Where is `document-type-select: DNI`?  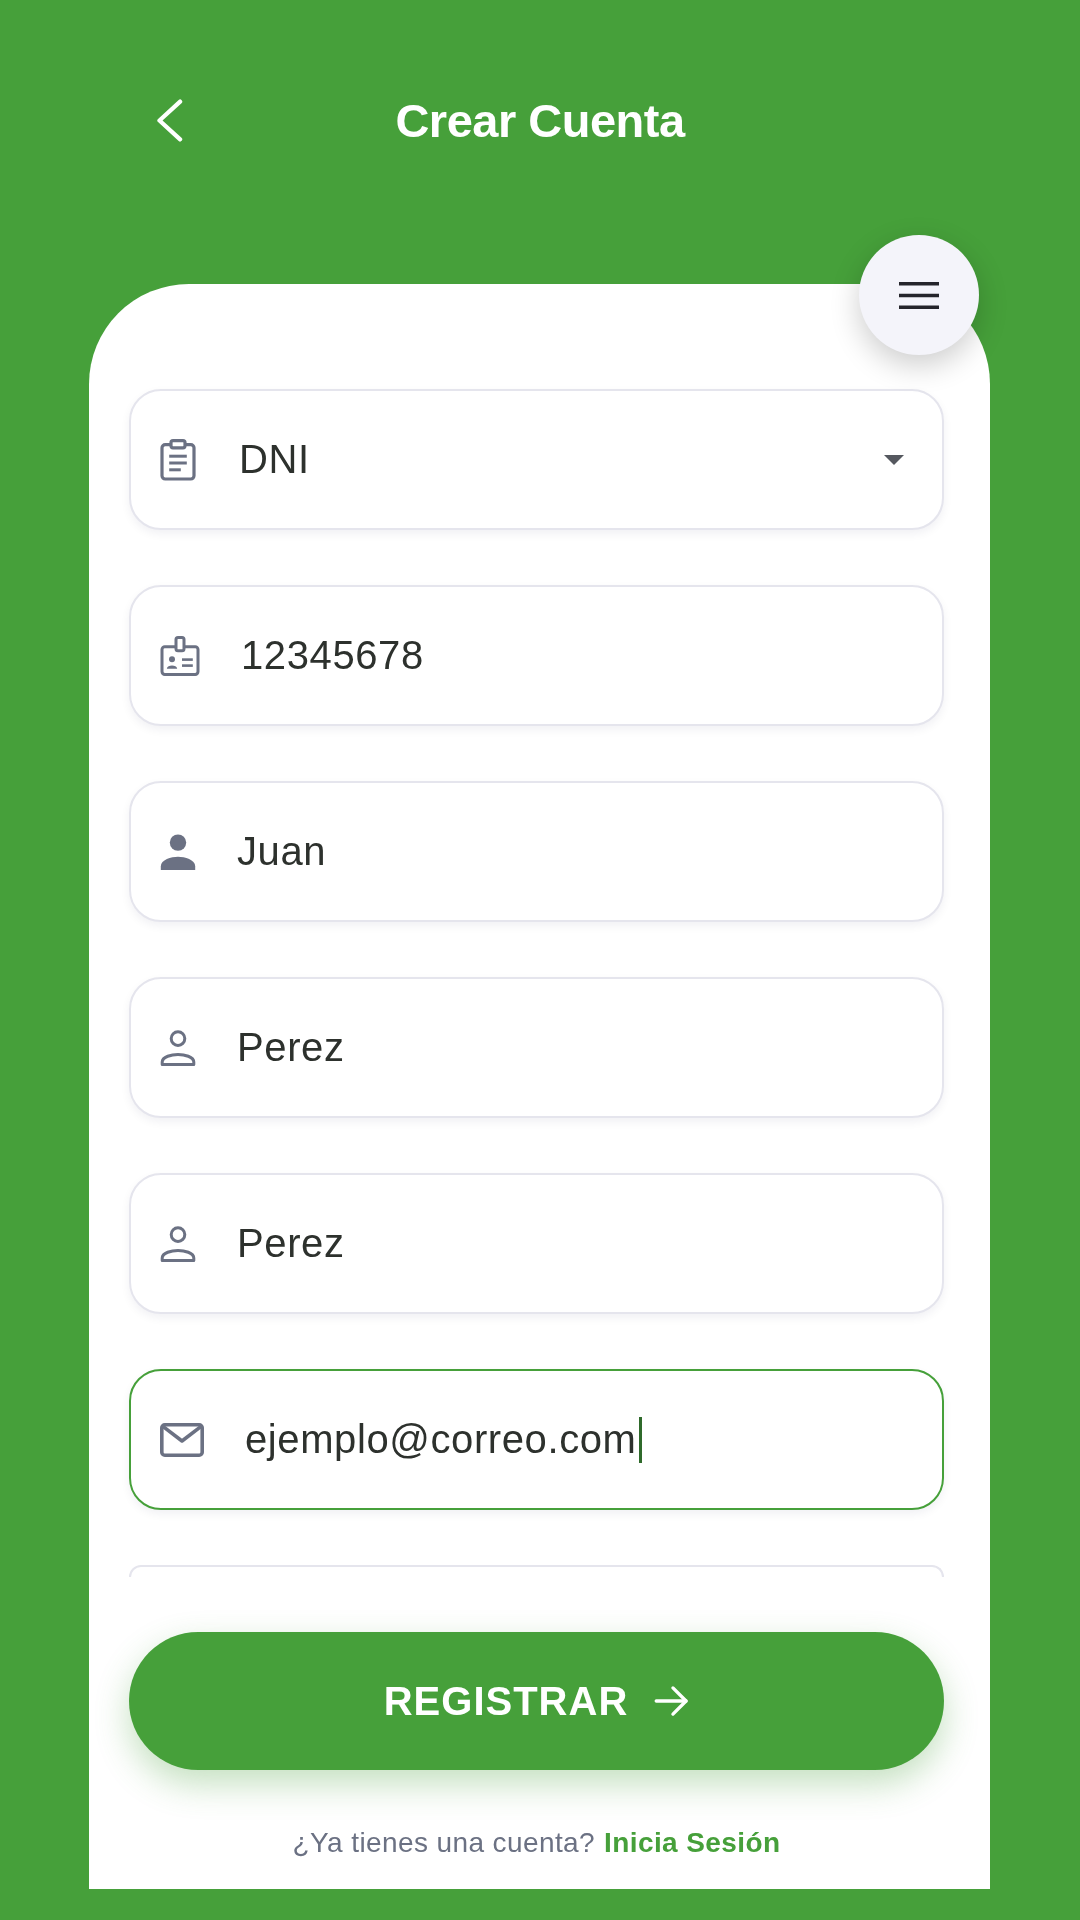 document-type-select: DNI is located at coordinates (536, 459).